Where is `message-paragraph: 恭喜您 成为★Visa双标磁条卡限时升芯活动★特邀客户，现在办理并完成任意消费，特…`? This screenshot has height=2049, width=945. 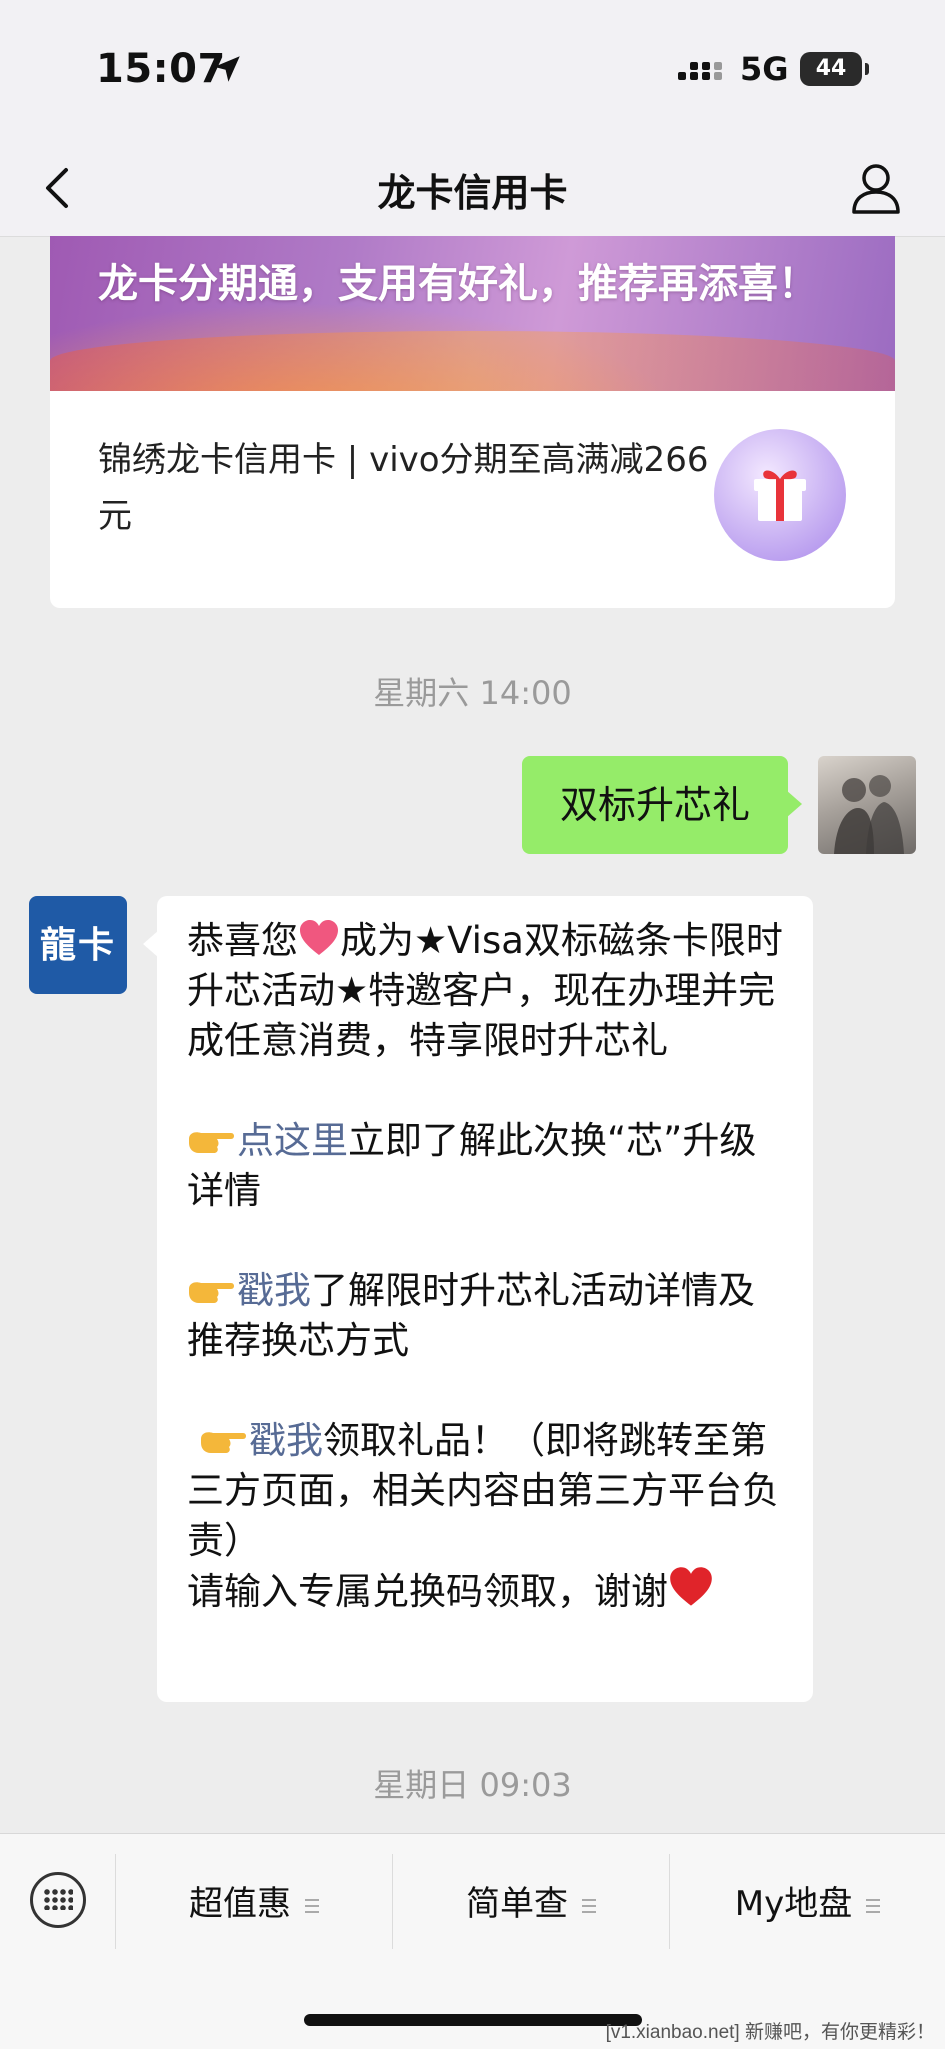 message-paragraph: 恭喜您 成为★Visa双标磁条卡限时升芯活动★特邀客户，现在办理并完成任意消费，特… is located at coordinates (489, 991).